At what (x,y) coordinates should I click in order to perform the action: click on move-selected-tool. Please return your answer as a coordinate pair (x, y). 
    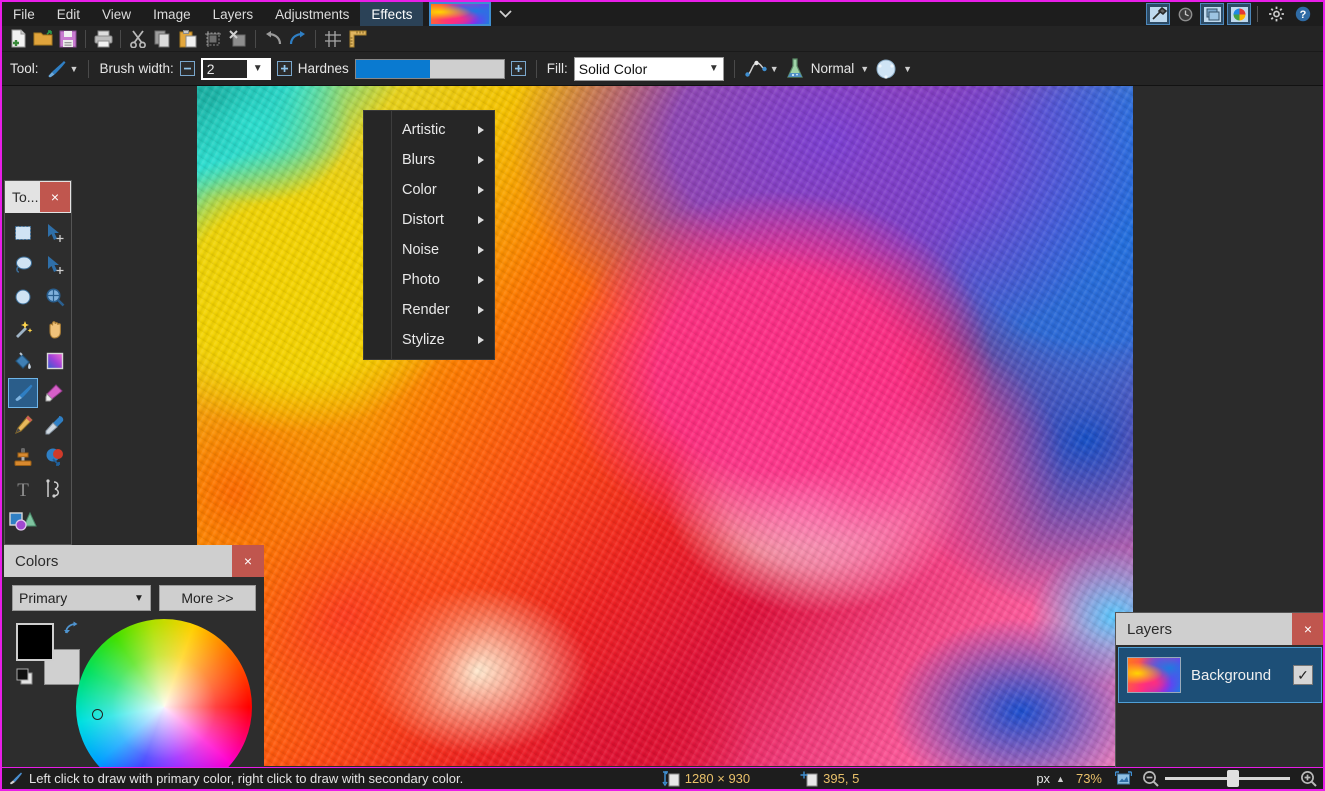
    Looking at the image, I should click on (55, 233).